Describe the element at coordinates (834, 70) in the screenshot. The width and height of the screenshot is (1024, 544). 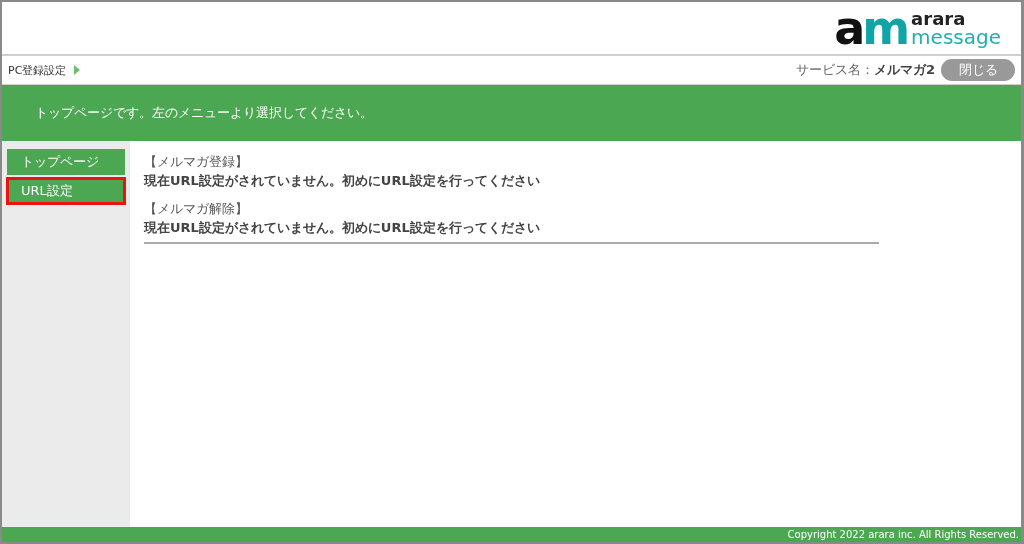
I see `service-label: サービス名：` at that location.